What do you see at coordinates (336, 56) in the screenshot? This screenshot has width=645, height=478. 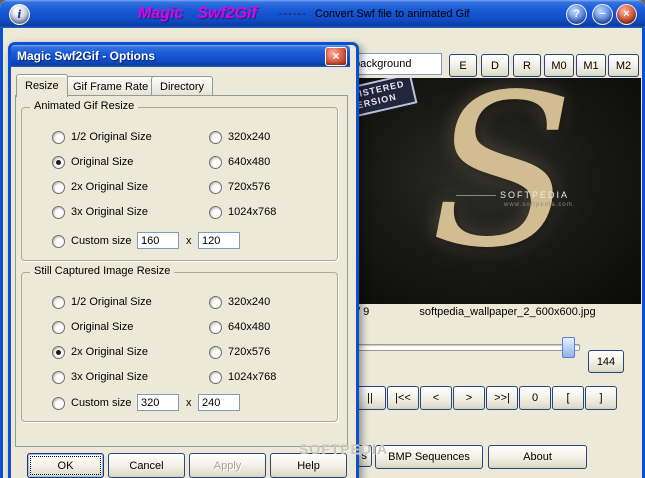 I see `dialog-close-button: ×` at bounding box center [336, 56].